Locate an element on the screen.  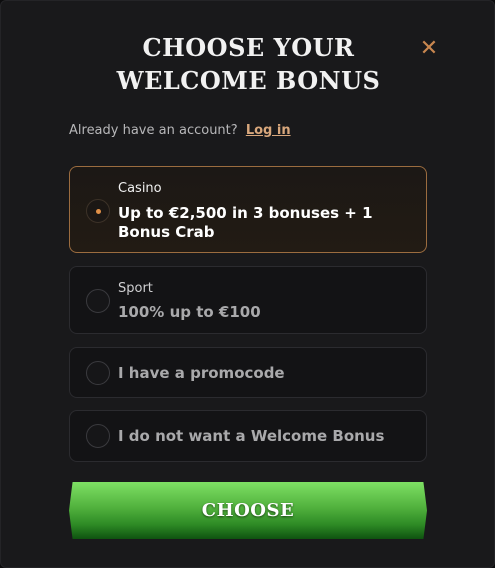
option-label: I have a promocode is located at coordinates (201, 373).